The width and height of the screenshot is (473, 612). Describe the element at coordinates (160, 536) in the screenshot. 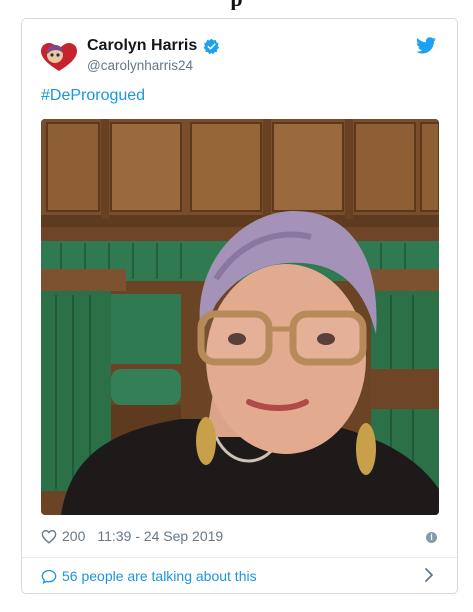

I see `tweet-timestamp: 11:39 - 24 Sep 2019` at that location.